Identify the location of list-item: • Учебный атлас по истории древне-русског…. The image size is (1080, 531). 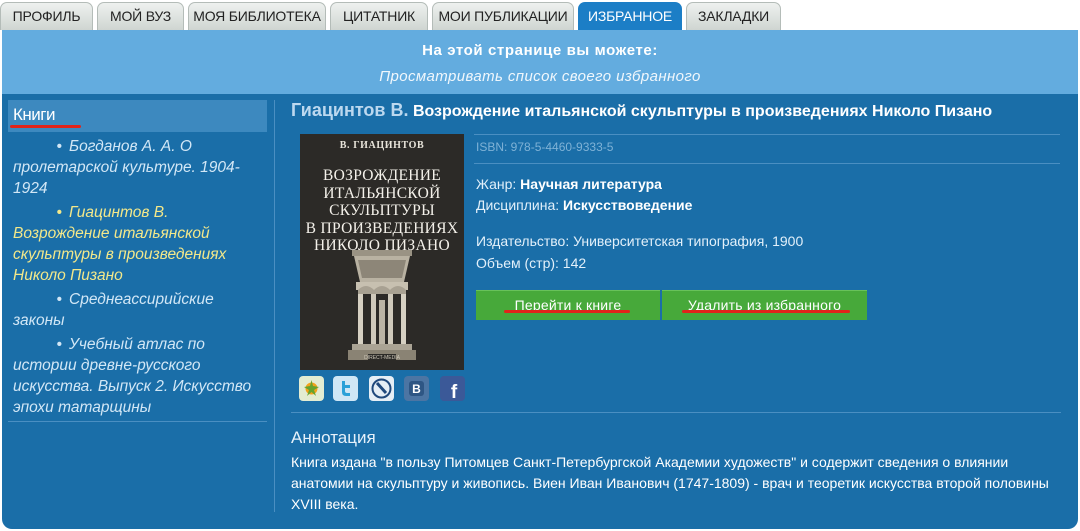
(138, 376).